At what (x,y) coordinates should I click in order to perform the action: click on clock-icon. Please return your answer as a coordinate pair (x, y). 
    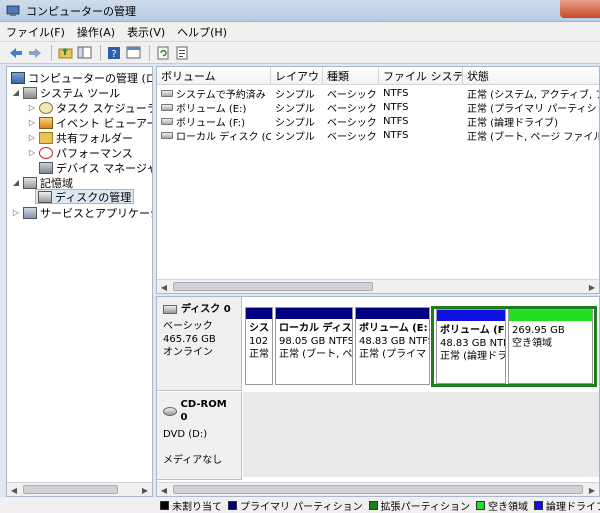
    Looking at the image, I should click on (46, 107).